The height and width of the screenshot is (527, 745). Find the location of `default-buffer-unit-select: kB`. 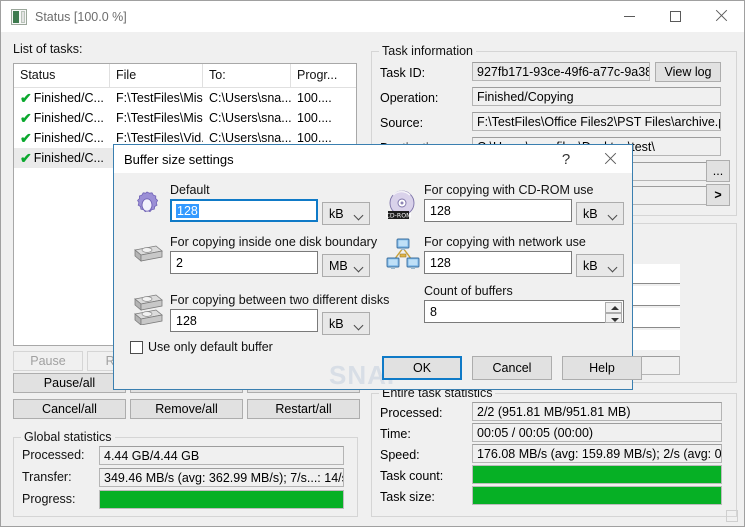

default-buffer-unit-select: kB is located at coordinates (346, 213).